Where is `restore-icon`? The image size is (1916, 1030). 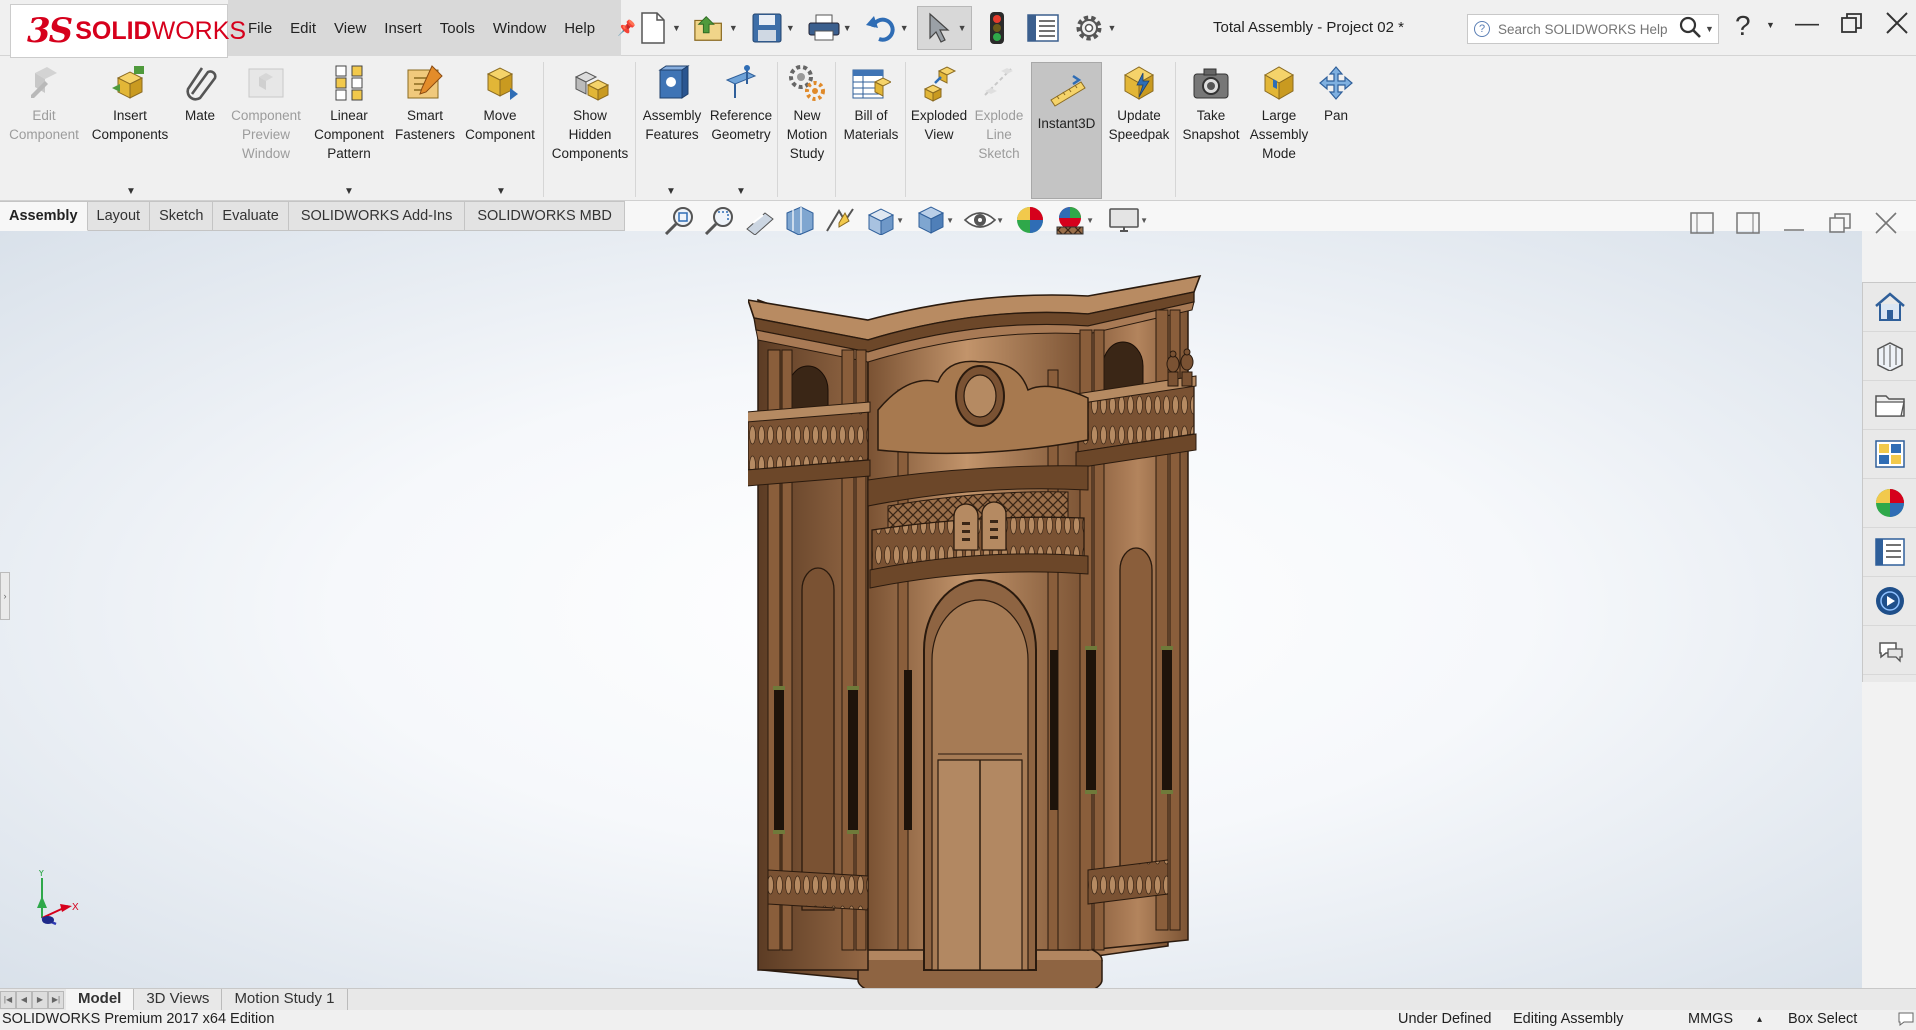 restore-icon is located at coordinates (1852, 26).